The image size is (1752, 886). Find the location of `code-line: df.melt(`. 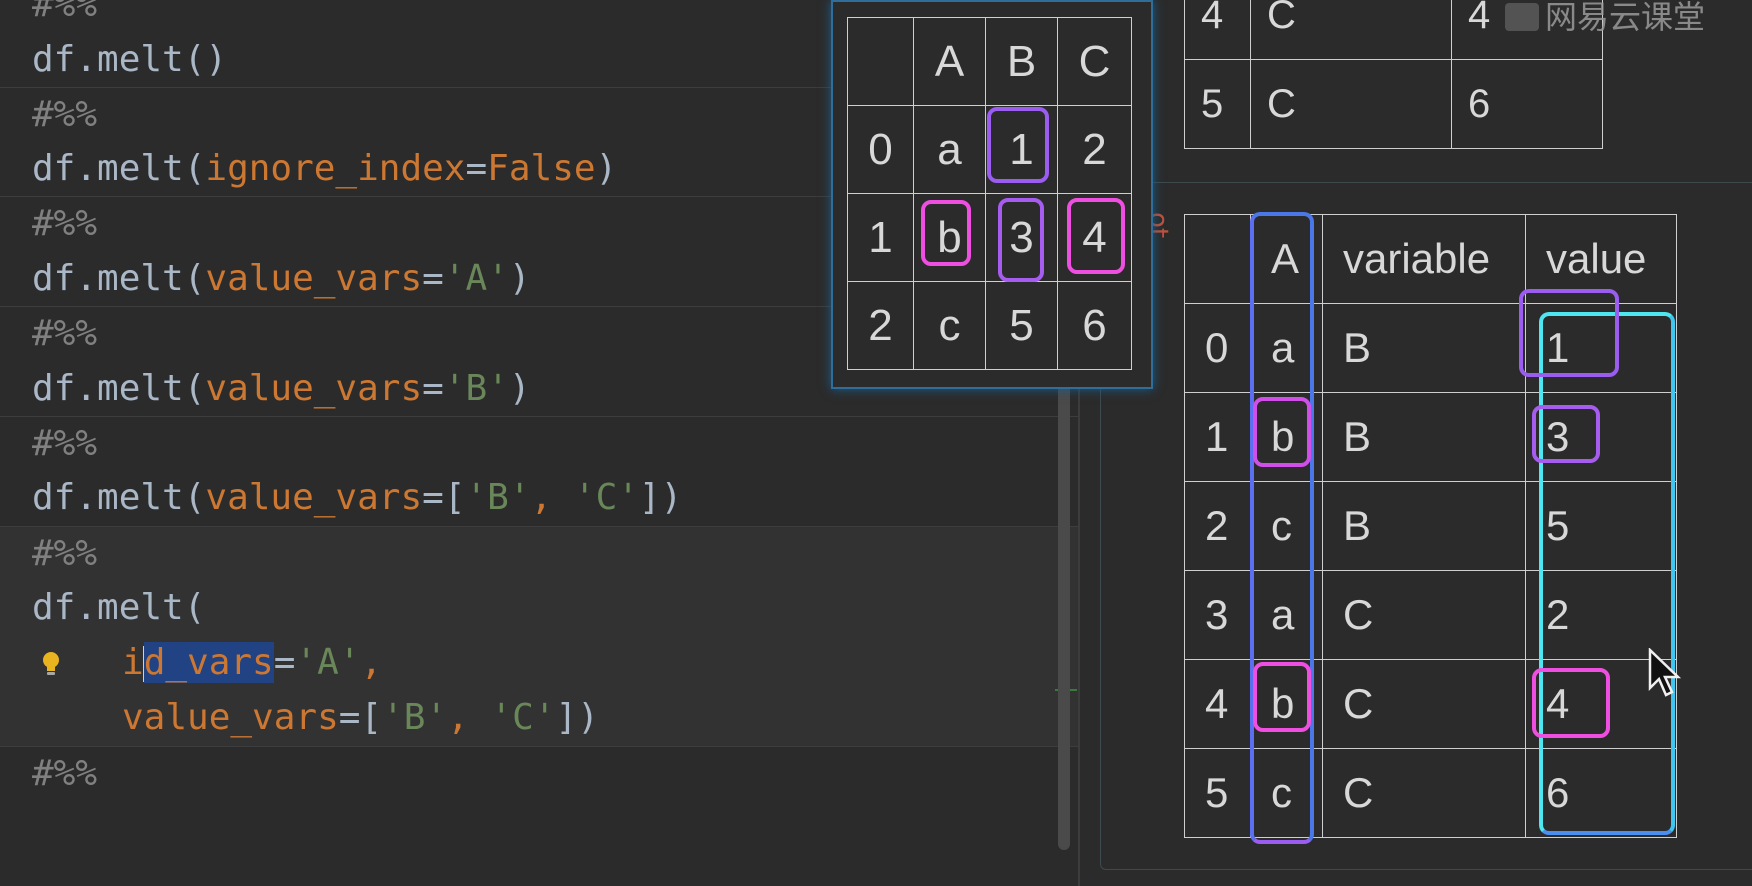

code-line: df.melt( is located at coordinates (118, 608).